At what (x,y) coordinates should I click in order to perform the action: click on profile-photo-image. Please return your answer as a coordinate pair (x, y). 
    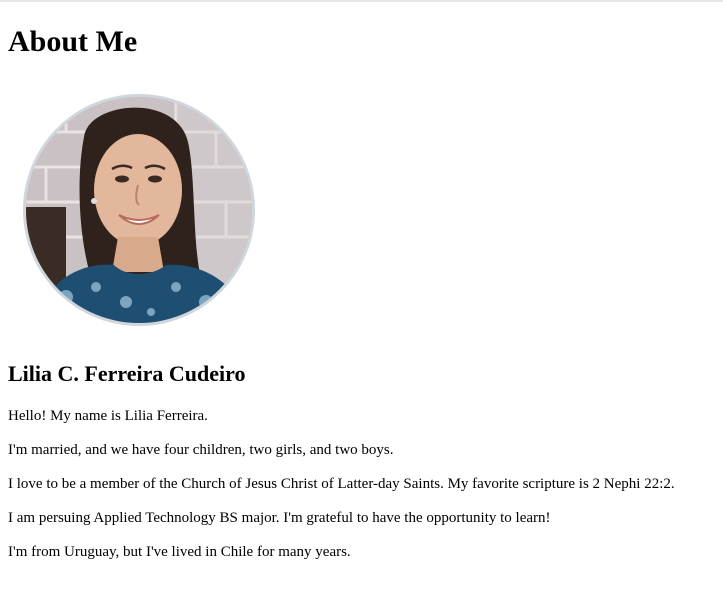
    Looking at the image, I should click on (139, 210).